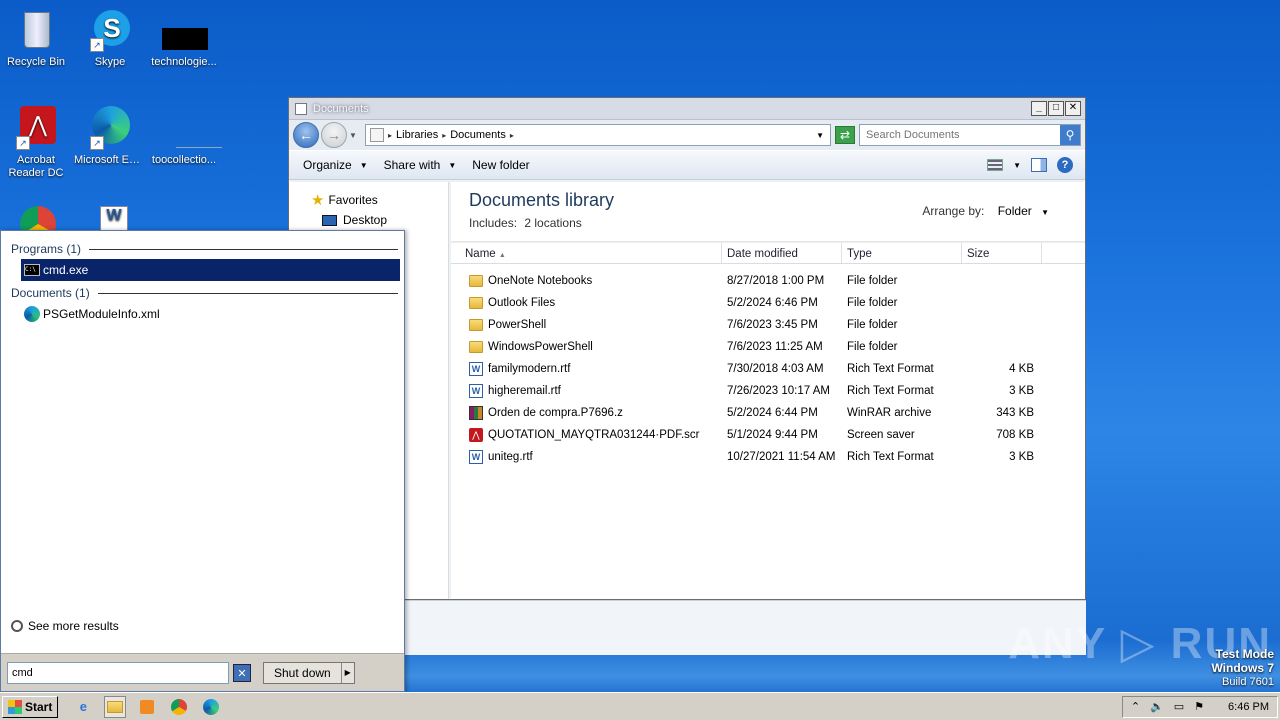  What do you see at coordinates (772, 325) in the screenshot?
I see `file-date-cell: 7/6/2023 3:45 PM` at bounding box center [772, 325].